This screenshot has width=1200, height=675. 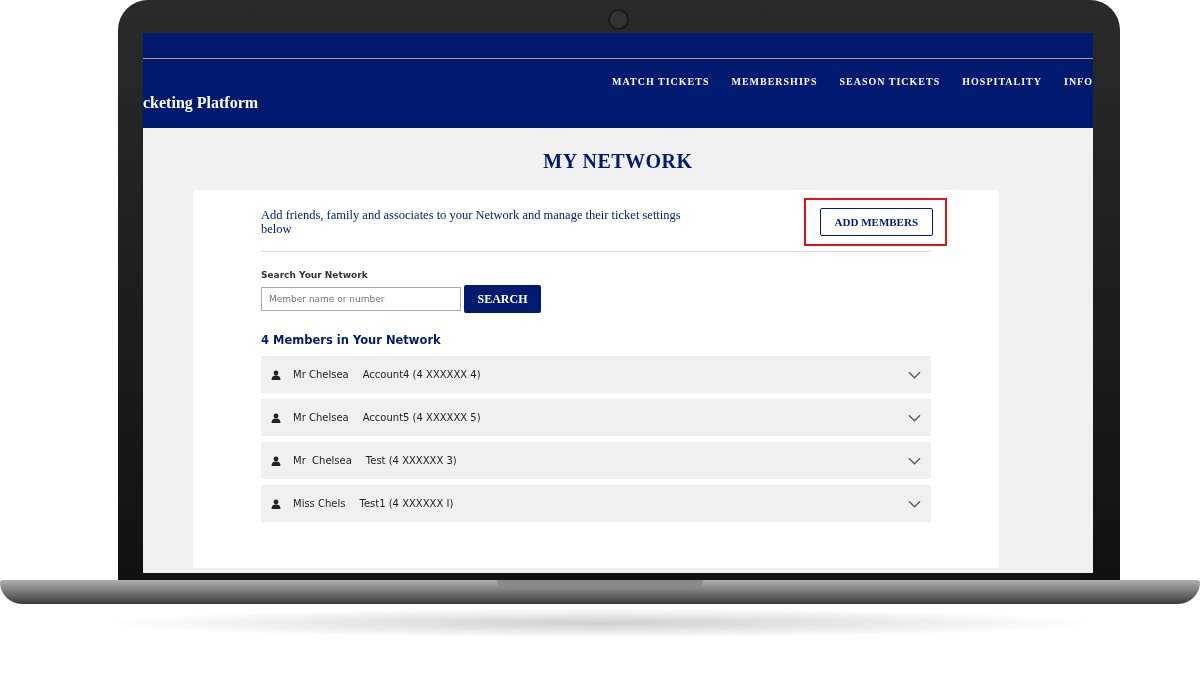 What do you see at coordinates (315, 275) in the screenshot?
I see `search-label: Search Your Network` at bounding box center [315, 275].